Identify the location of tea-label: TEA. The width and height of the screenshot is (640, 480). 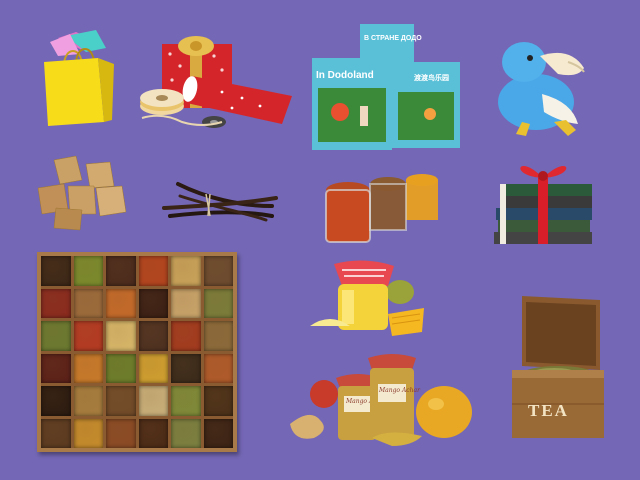
(548, 410).